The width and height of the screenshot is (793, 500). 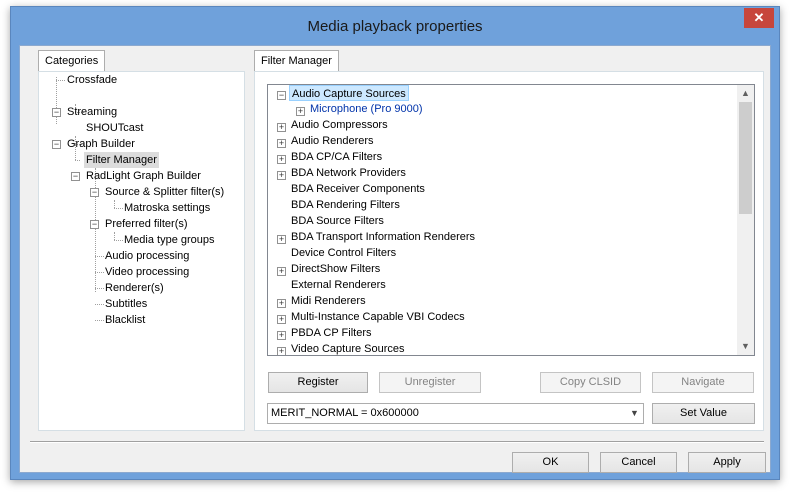 What do you see at coordinates (121, 160) in the screenshot?
I see `tree-item-filter-manager: Filter Manager` at bounding box center [121, 160].